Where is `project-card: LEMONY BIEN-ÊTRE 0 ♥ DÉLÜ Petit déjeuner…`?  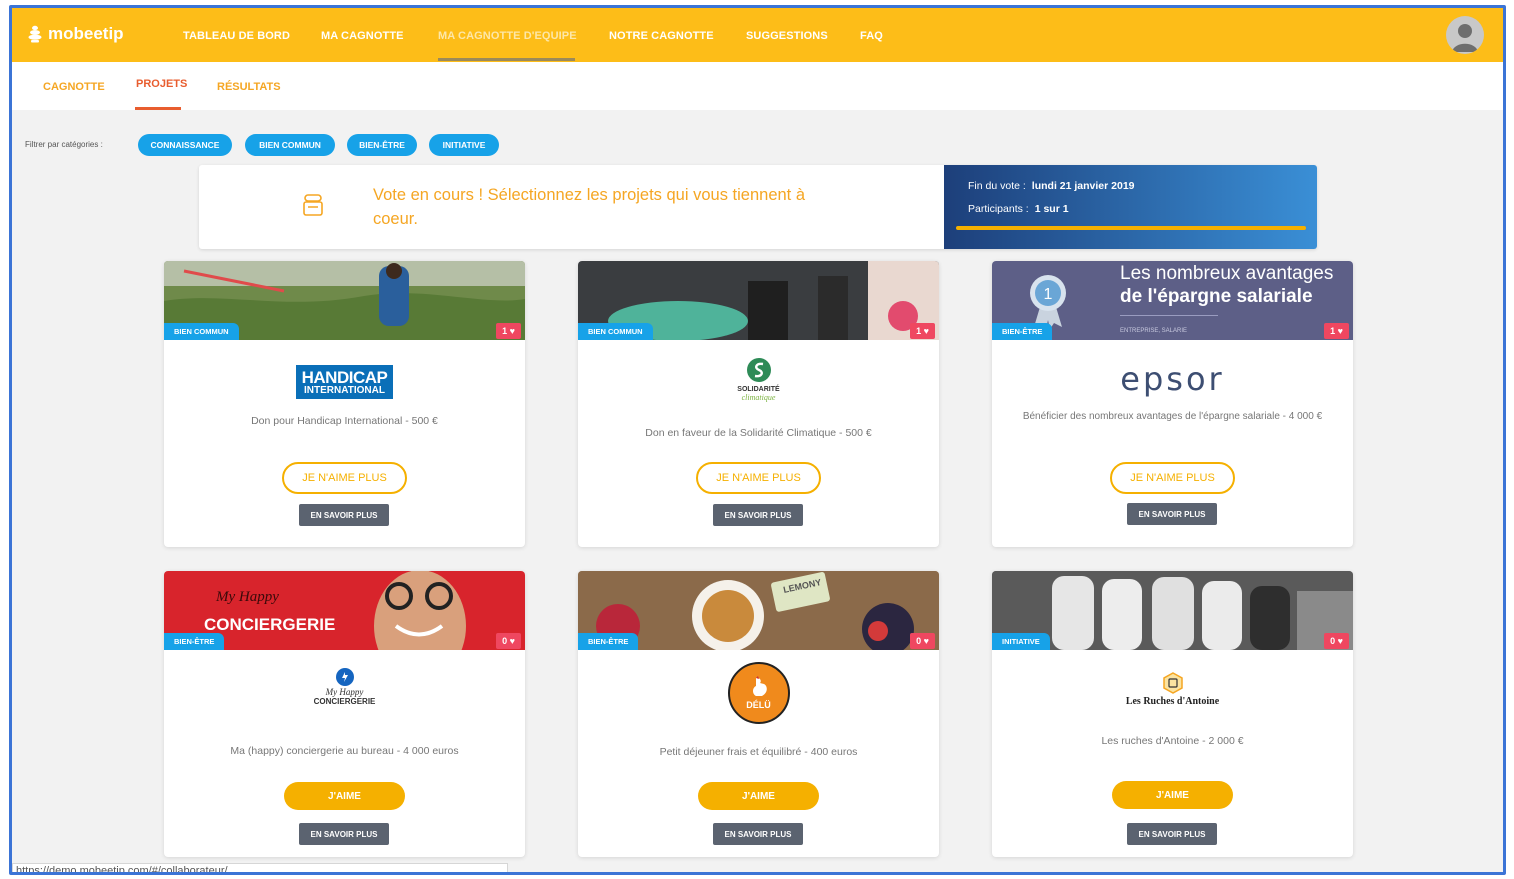 project-card: LEMONY BIEN-ÊTRE 0 ♥ DÉLÜ Petit déjeuner… is located at coordinates (758, 714).